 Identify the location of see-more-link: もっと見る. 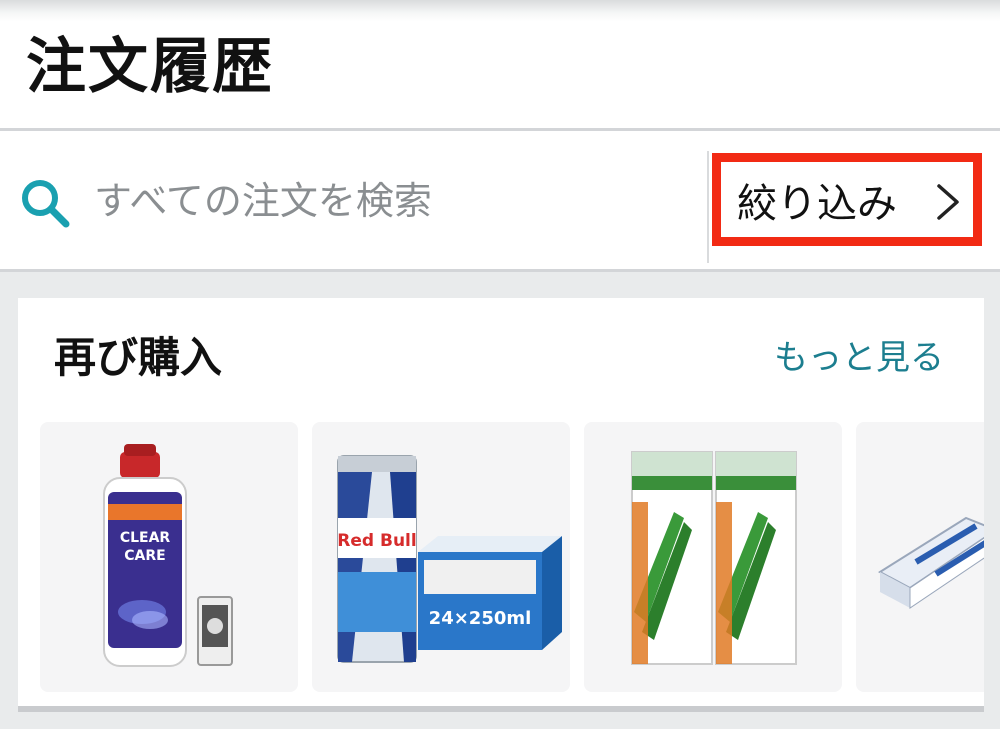
(859, 354).